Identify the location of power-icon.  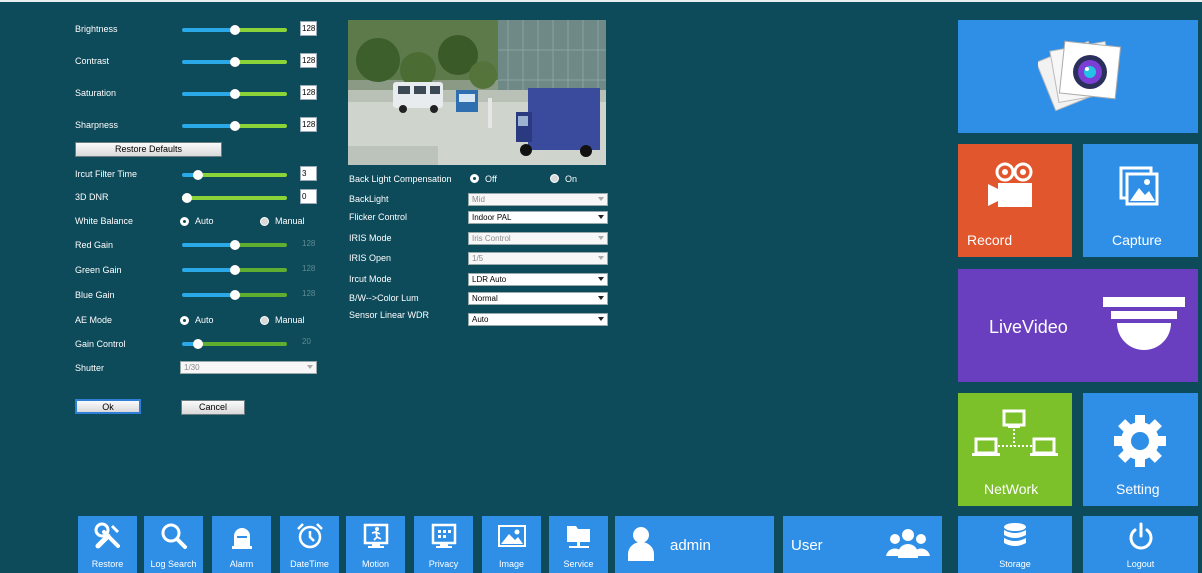
(1140, 536).